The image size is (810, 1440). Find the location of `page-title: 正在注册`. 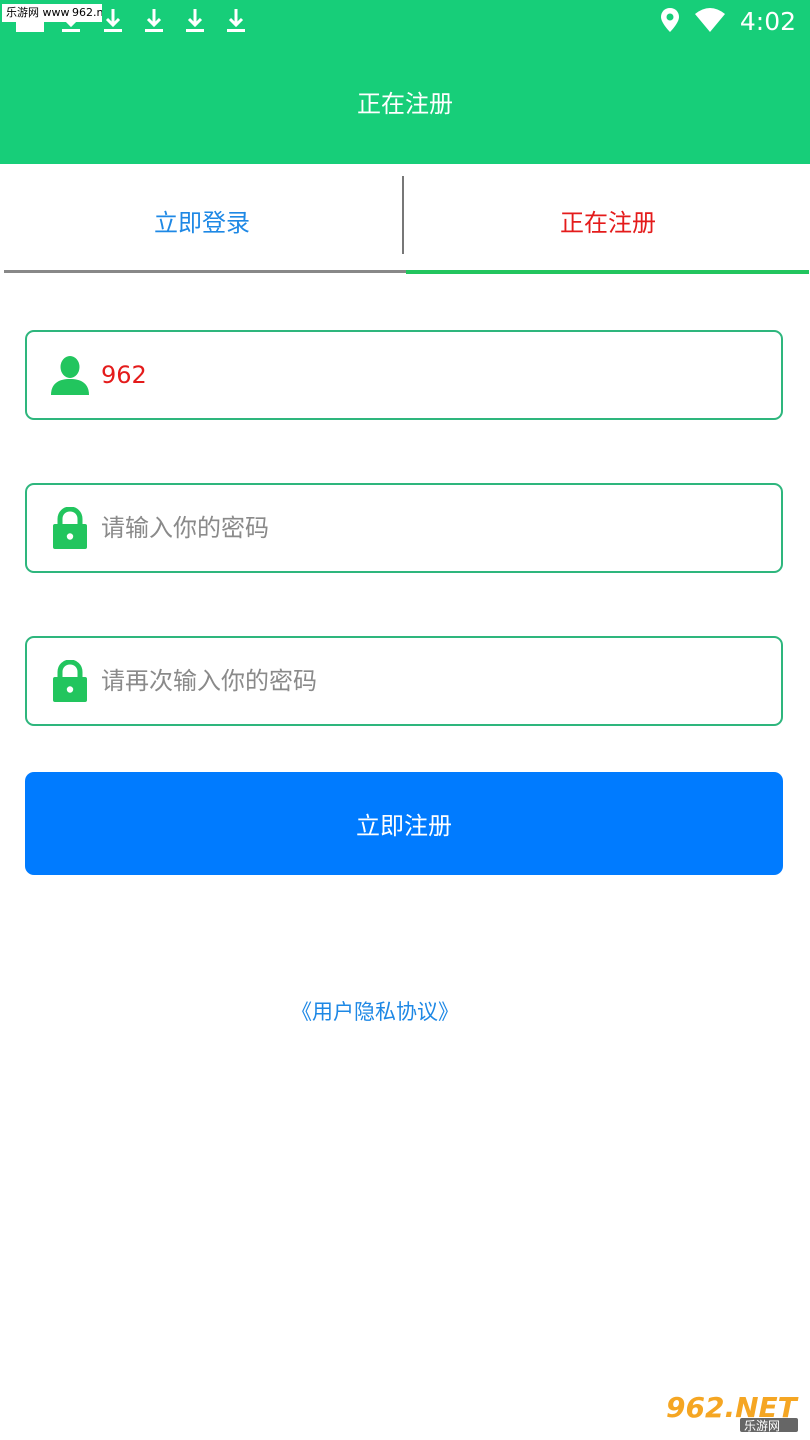

page-title: 正在注册 is located at coordinates (405, 104).